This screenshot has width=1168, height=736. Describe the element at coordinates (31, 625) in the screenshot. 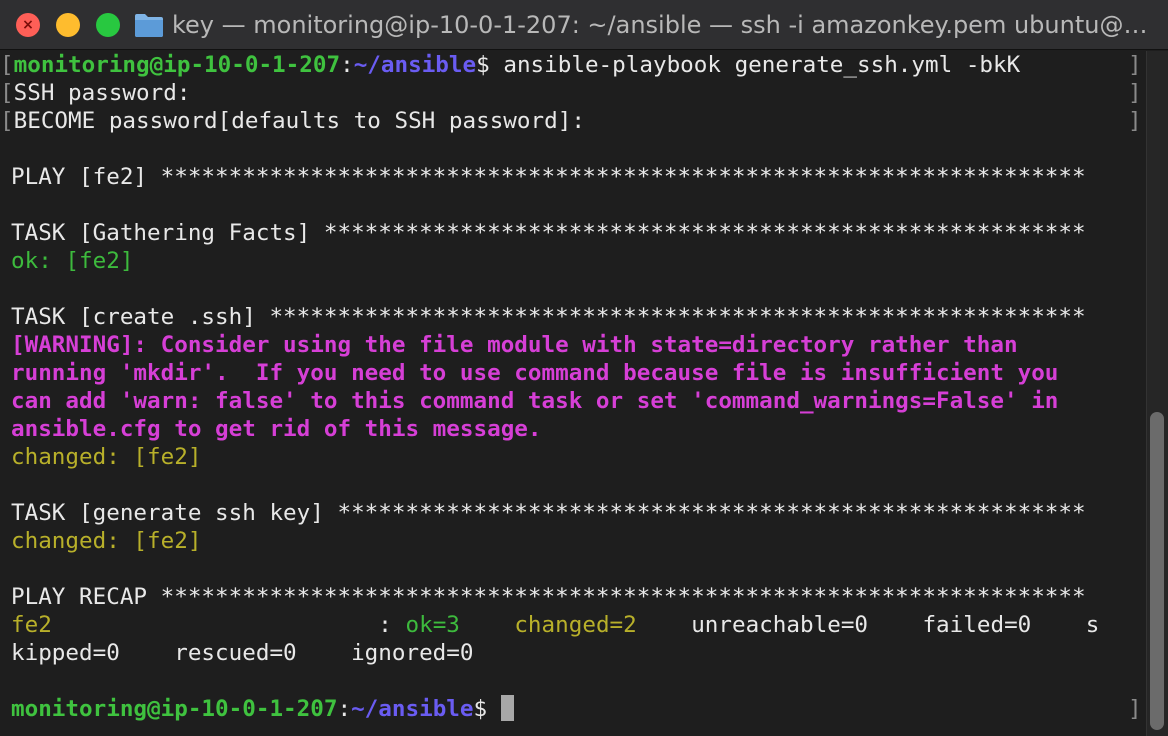

I see `recap-host: fe2` at that location.